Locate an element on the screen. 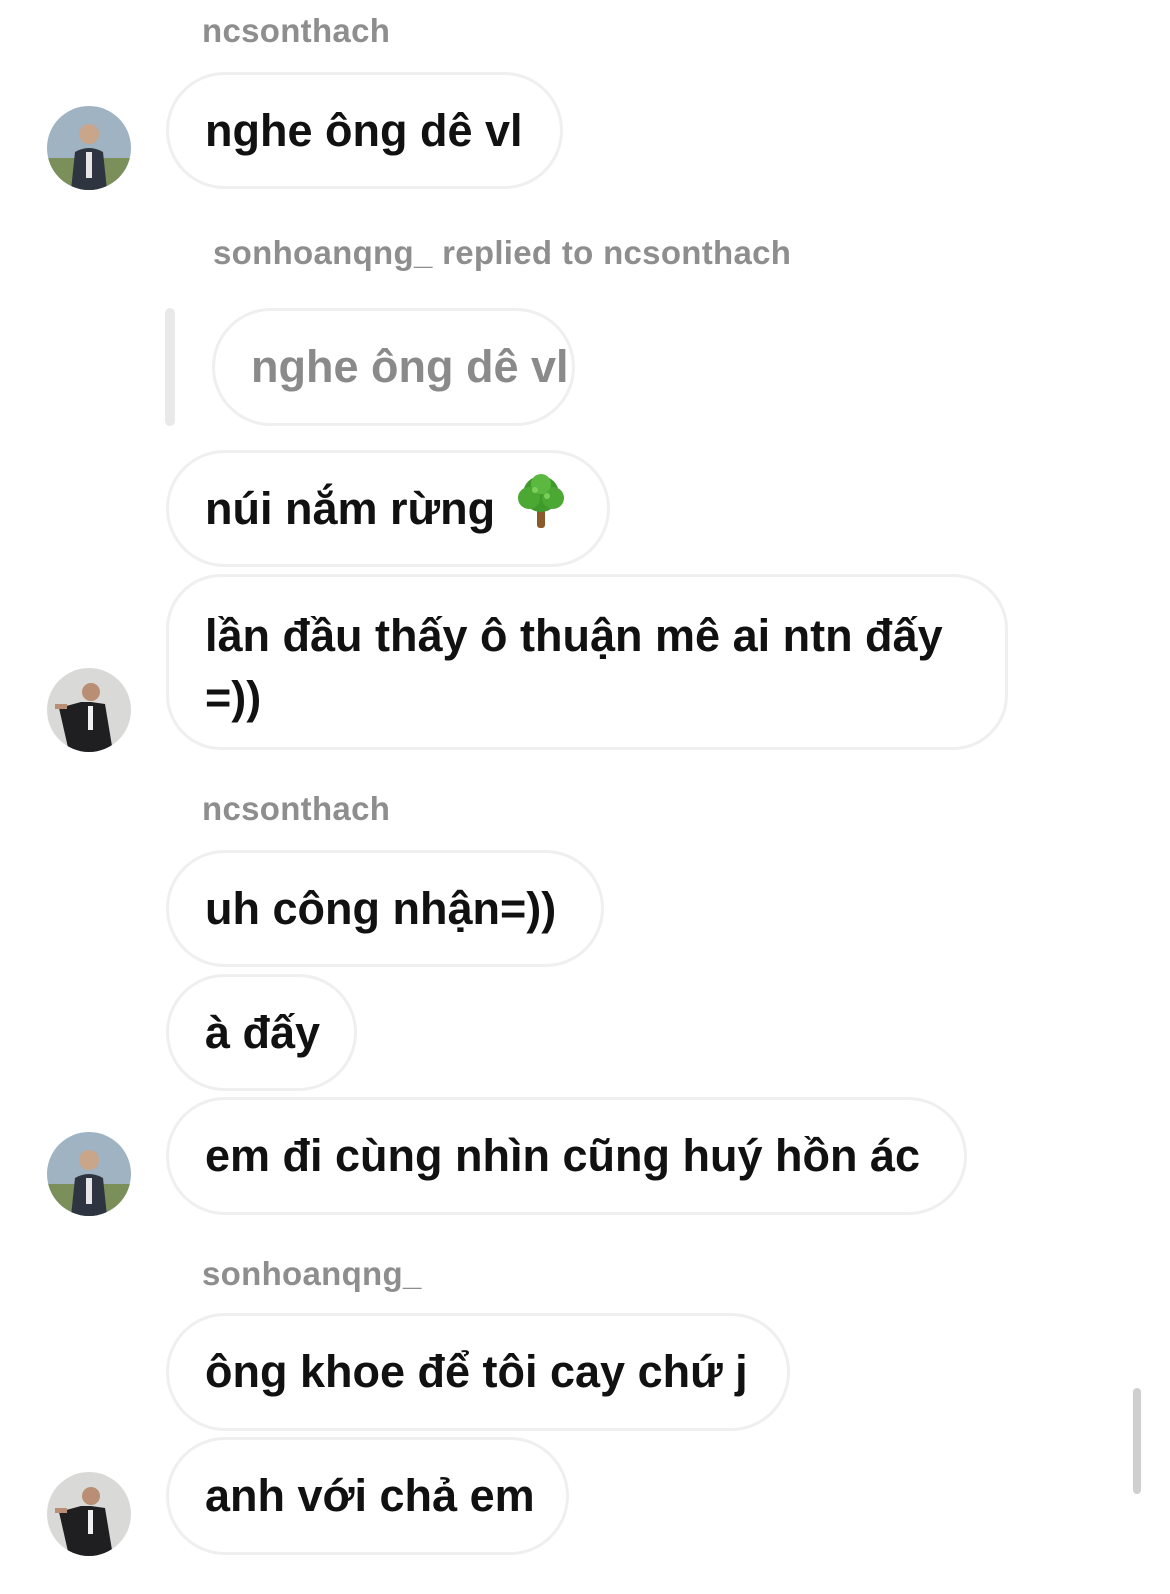 This screenshot has width=1170, height=1594. message-text: nghe ông dê vl is located at coordinates (364, 130).